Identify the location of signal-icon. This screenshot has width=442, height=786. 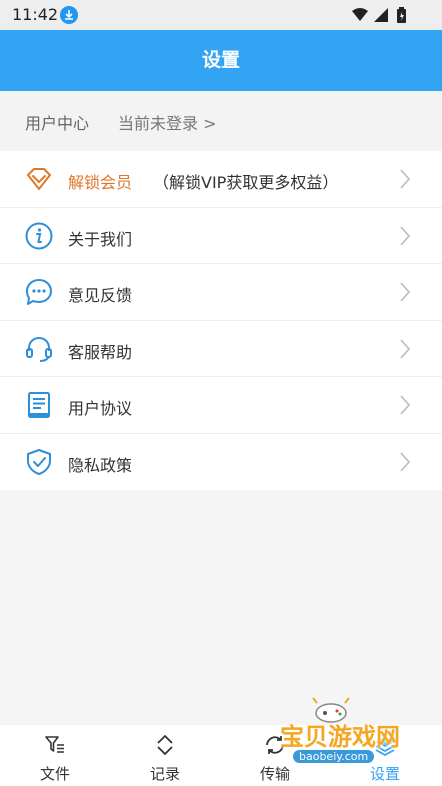
(381, 15).